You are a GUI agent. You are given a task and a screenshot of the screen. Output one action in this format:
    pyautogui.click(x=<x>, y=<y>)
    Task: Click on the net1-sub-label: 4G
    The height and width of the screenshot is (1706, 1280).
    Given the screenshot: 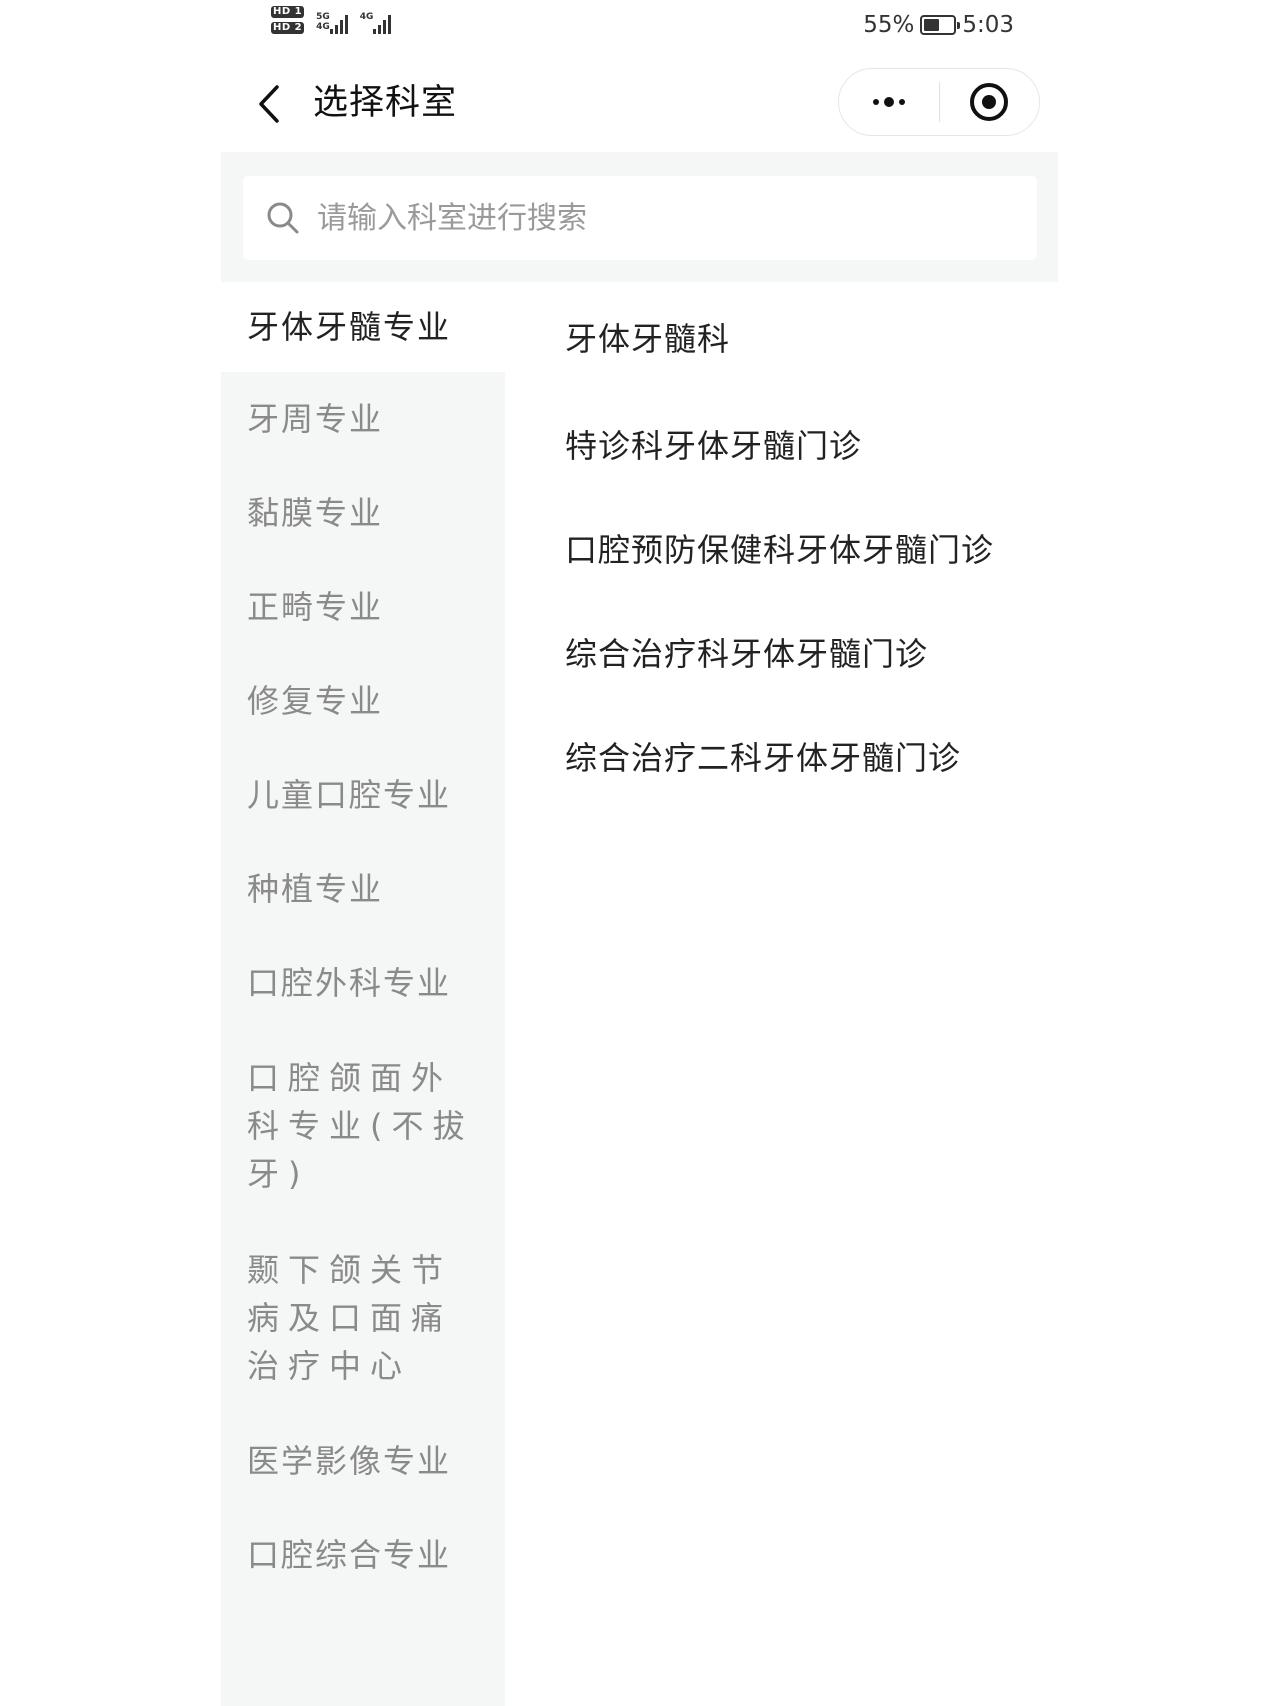 What is the action you would take?
    pyautogui.click(x=323, y=27)
    